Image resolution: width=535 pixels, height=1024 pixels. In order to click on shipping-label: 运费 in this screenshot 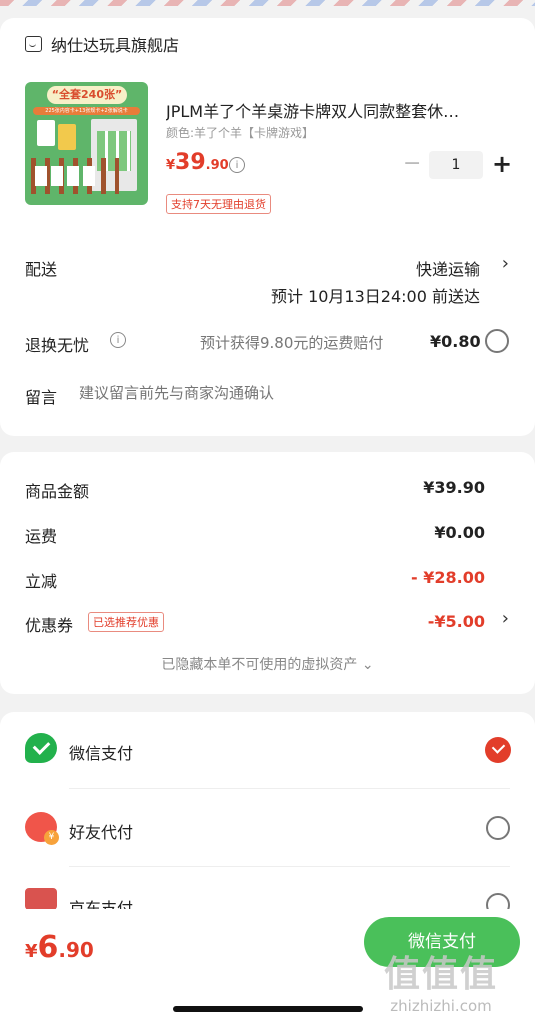, I will do `click(41, 536)`.